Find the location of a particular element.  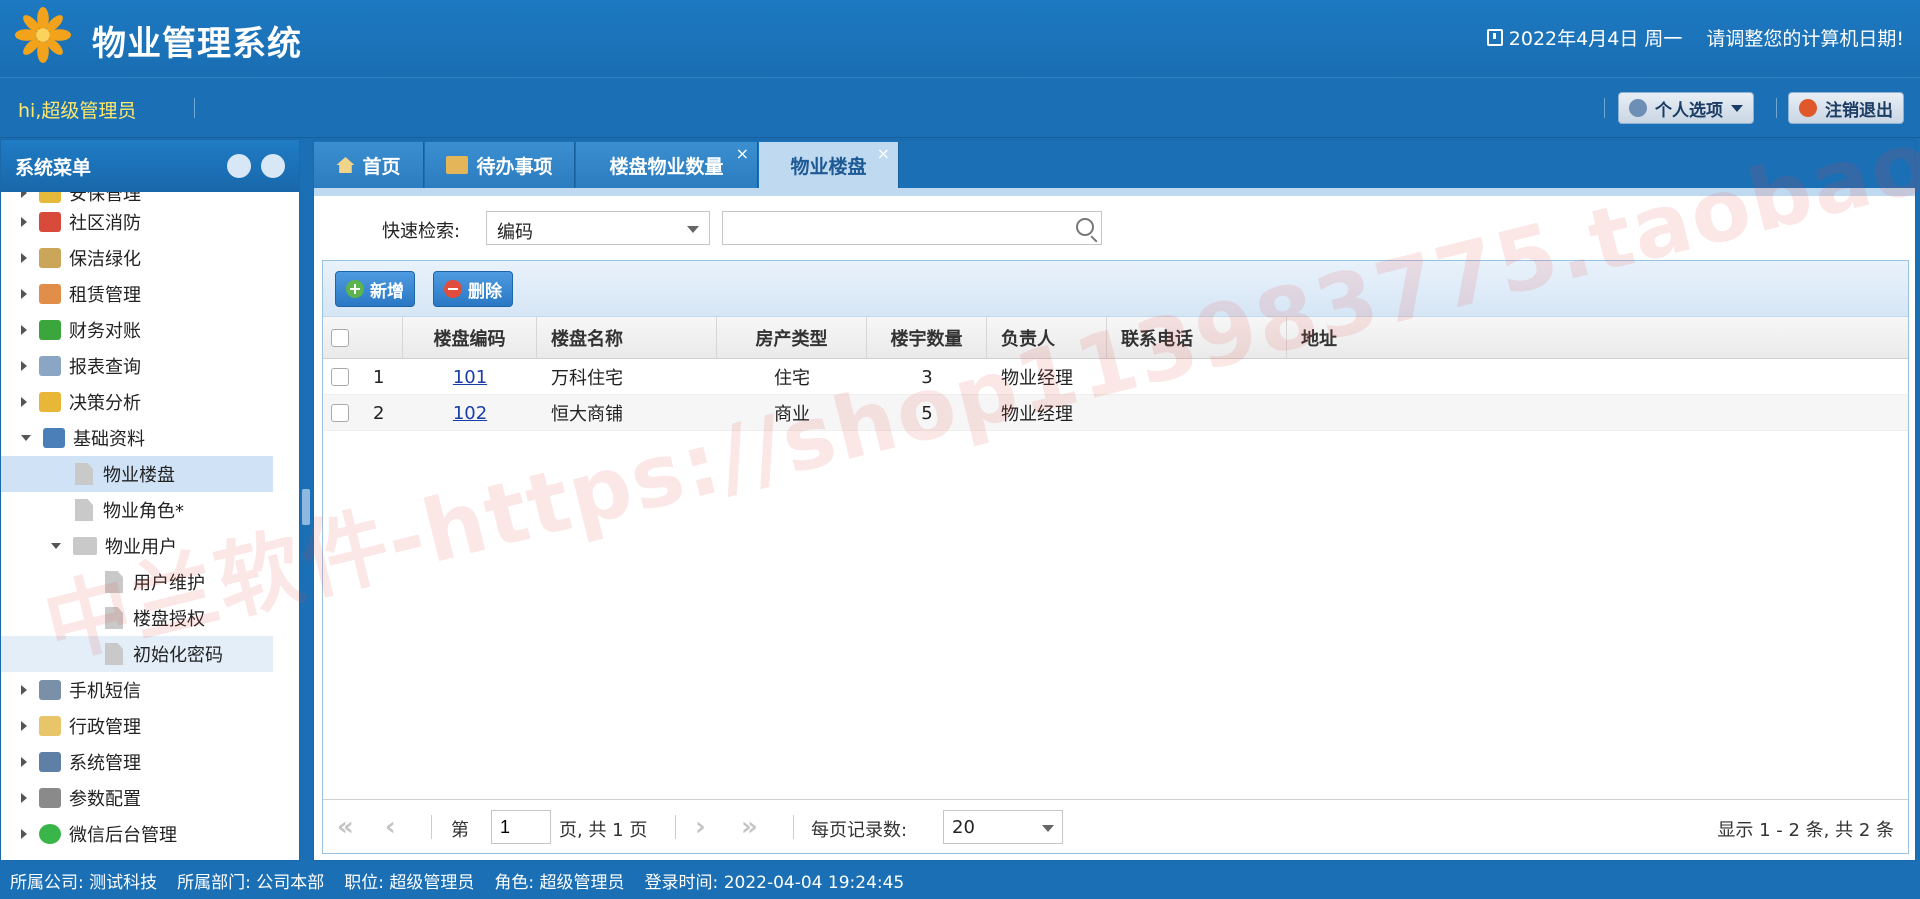

page-size-label: 每页记录数: is located at coordinates (859, 830).